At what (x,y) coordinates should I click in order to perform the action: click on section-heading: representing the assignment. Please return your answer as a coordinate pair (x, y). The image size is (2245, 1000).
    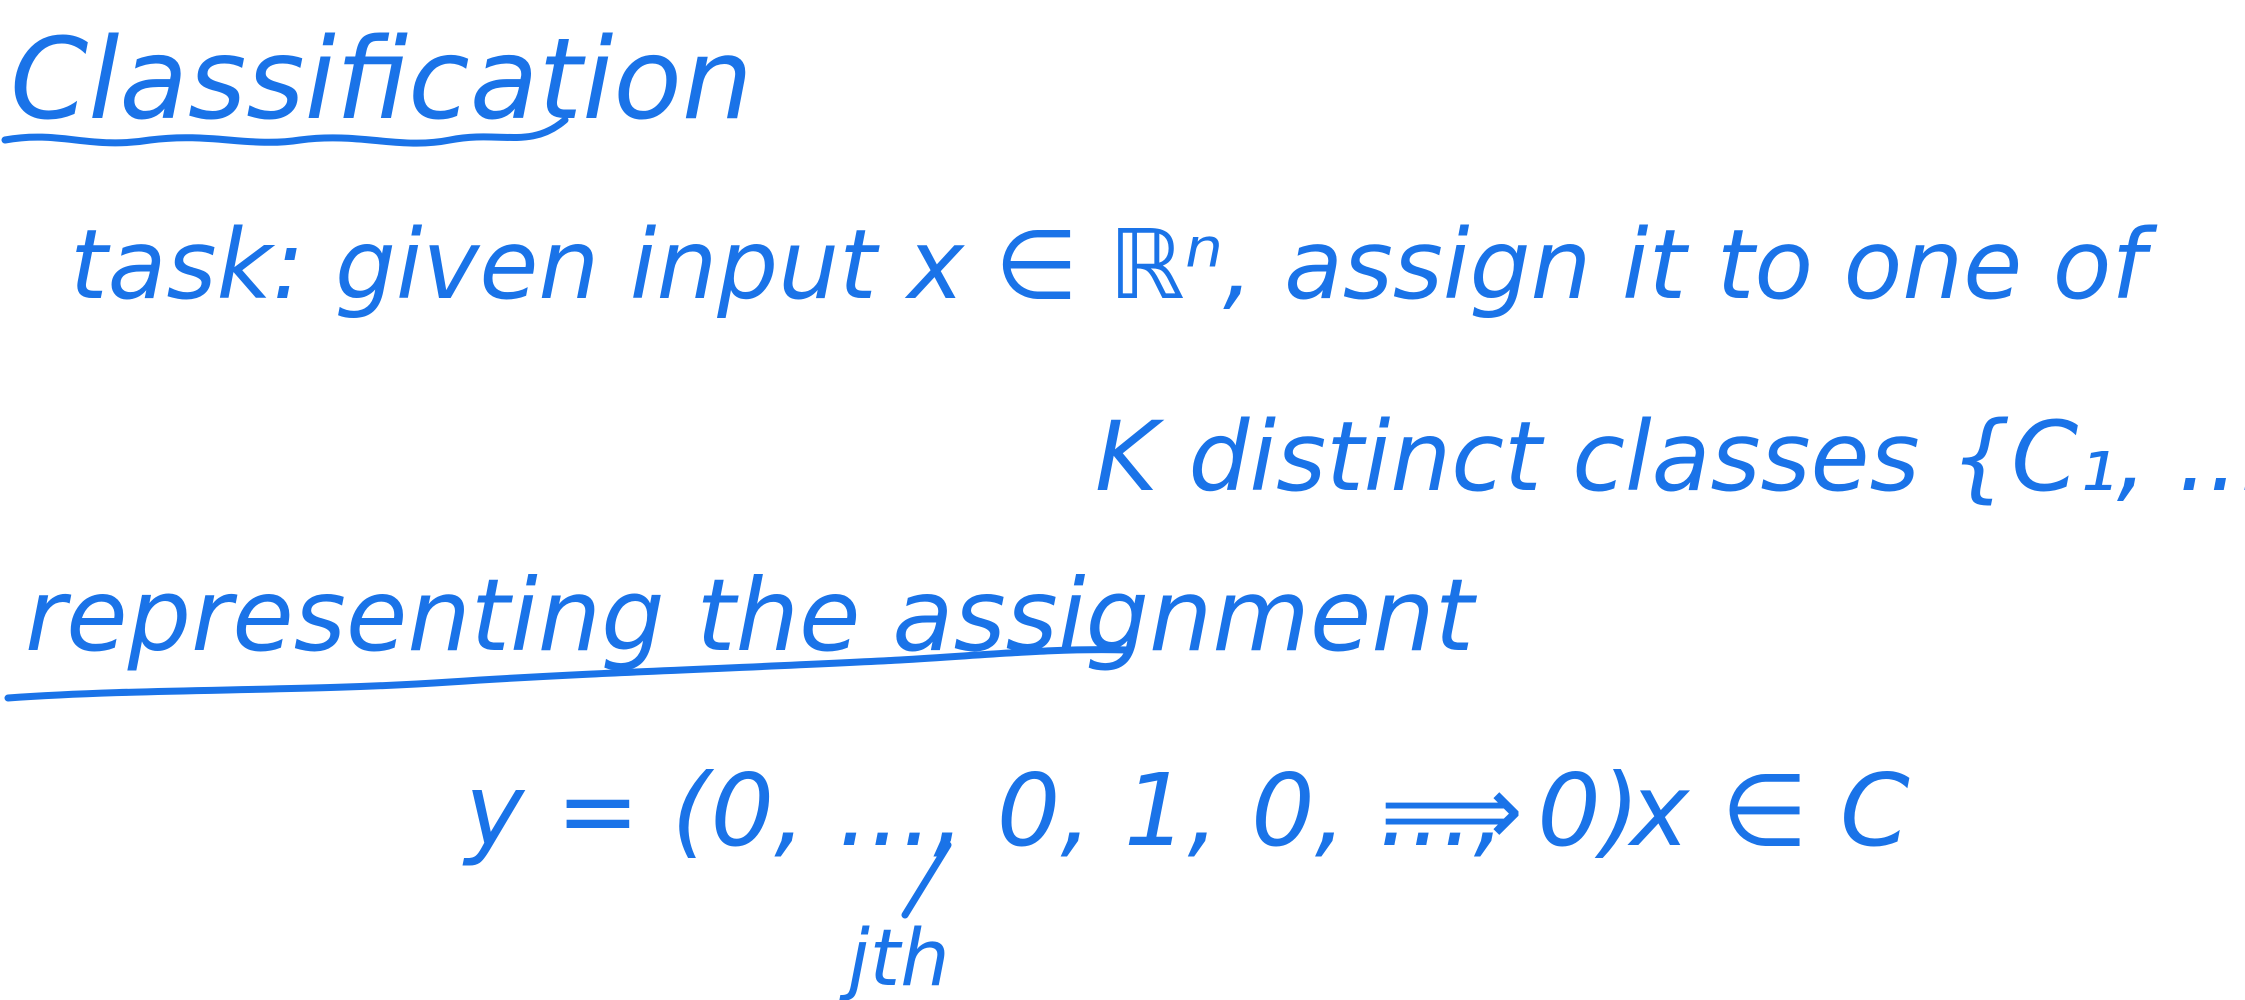
    Looking at the image, I should click on (751, 615).